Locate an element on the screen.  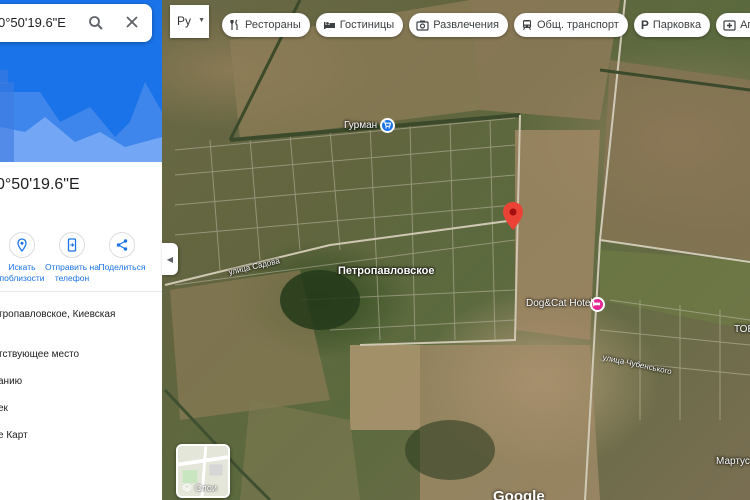
share-circle is located at coordinates (122, 245).